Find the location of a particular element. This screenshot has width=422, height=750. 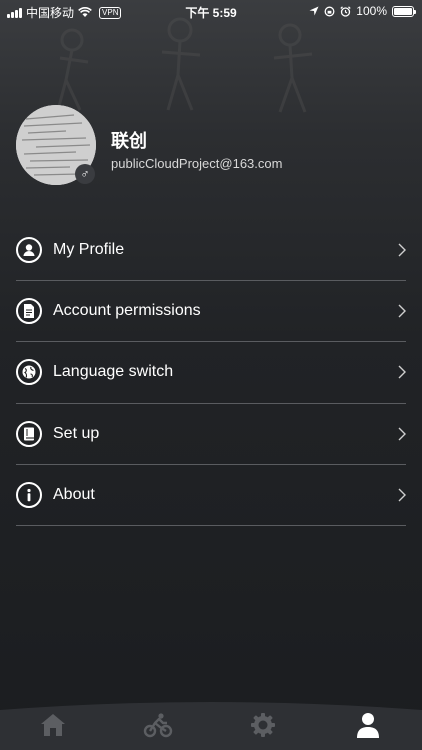

gear-icon is located at coordinates (262, 725).